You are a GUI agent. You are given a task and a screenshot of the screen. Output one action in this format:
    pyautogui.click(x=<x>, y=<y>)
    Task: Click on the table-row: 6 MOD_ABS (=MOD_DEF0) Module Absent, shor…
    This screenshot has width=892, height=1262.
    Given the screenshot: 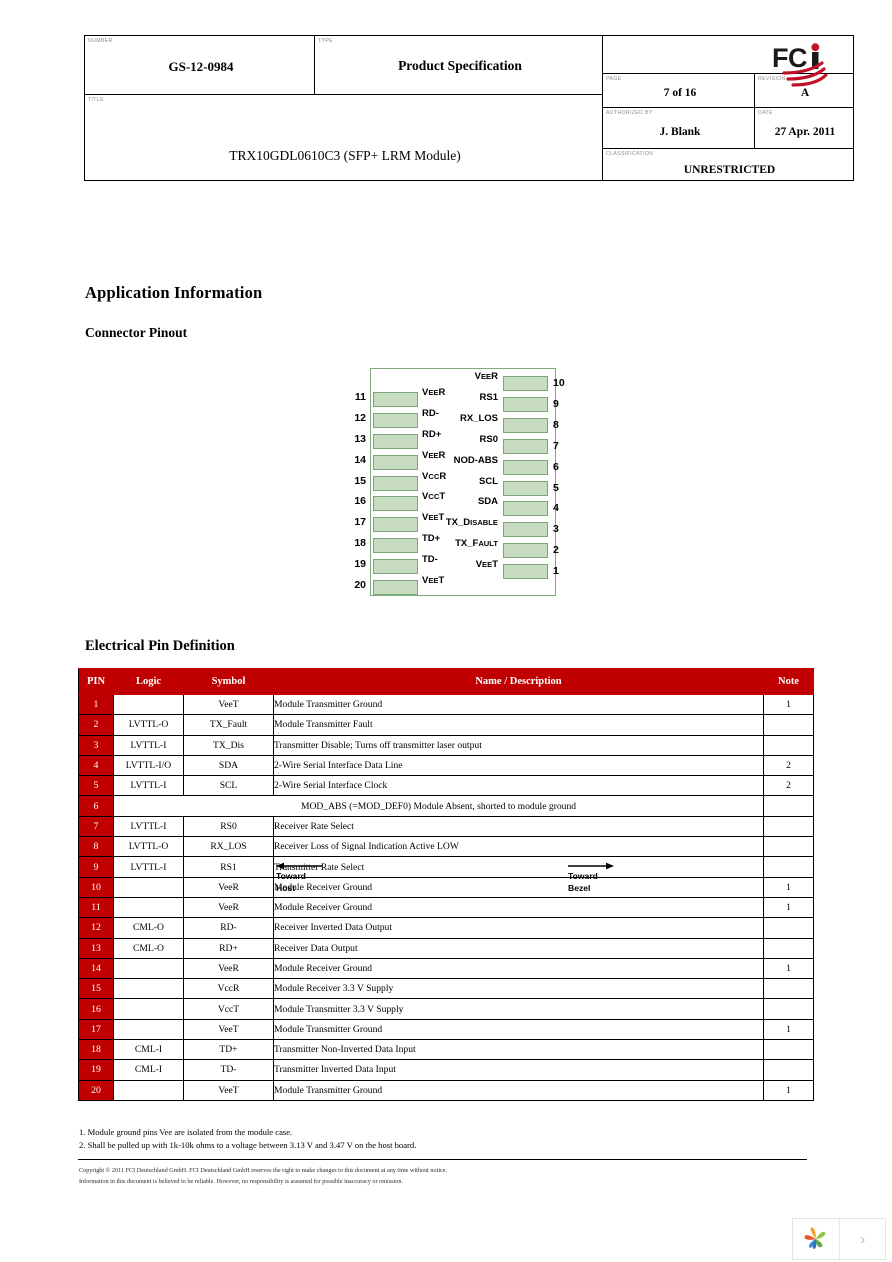 What is the action you would take?
    pyautogui.click(x=446, y=806)
    